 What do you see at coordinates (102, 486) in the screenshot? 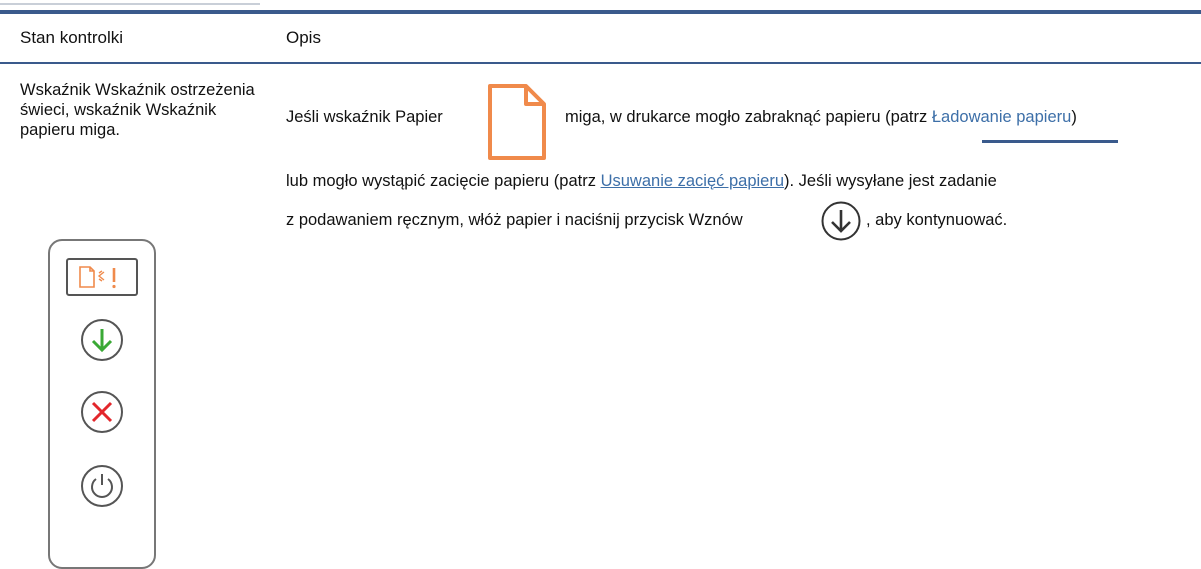
I see `power-button-icon` at bounding box center [102, 486].